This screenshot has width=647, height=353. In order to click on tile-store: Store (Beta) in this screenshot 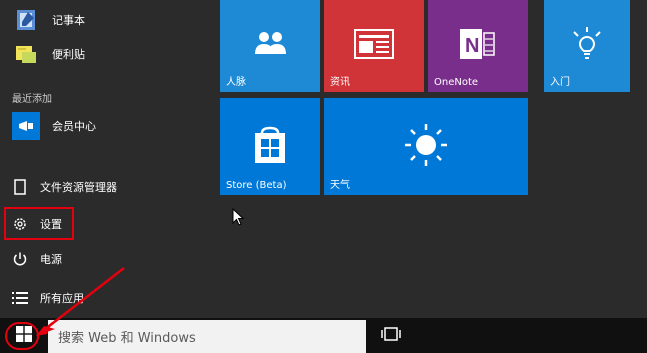, I will do `click(270, 146)`.